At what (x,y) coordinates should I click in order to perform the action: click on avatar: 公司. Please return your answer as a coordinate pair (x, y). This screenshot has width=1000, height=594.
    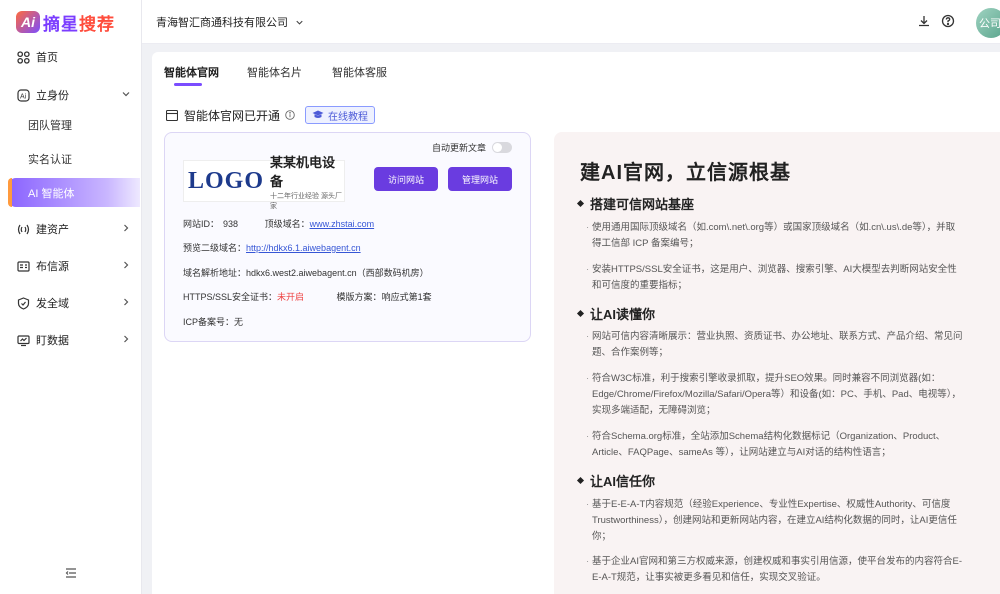
    Looking at the image, I should click on (988, 23).